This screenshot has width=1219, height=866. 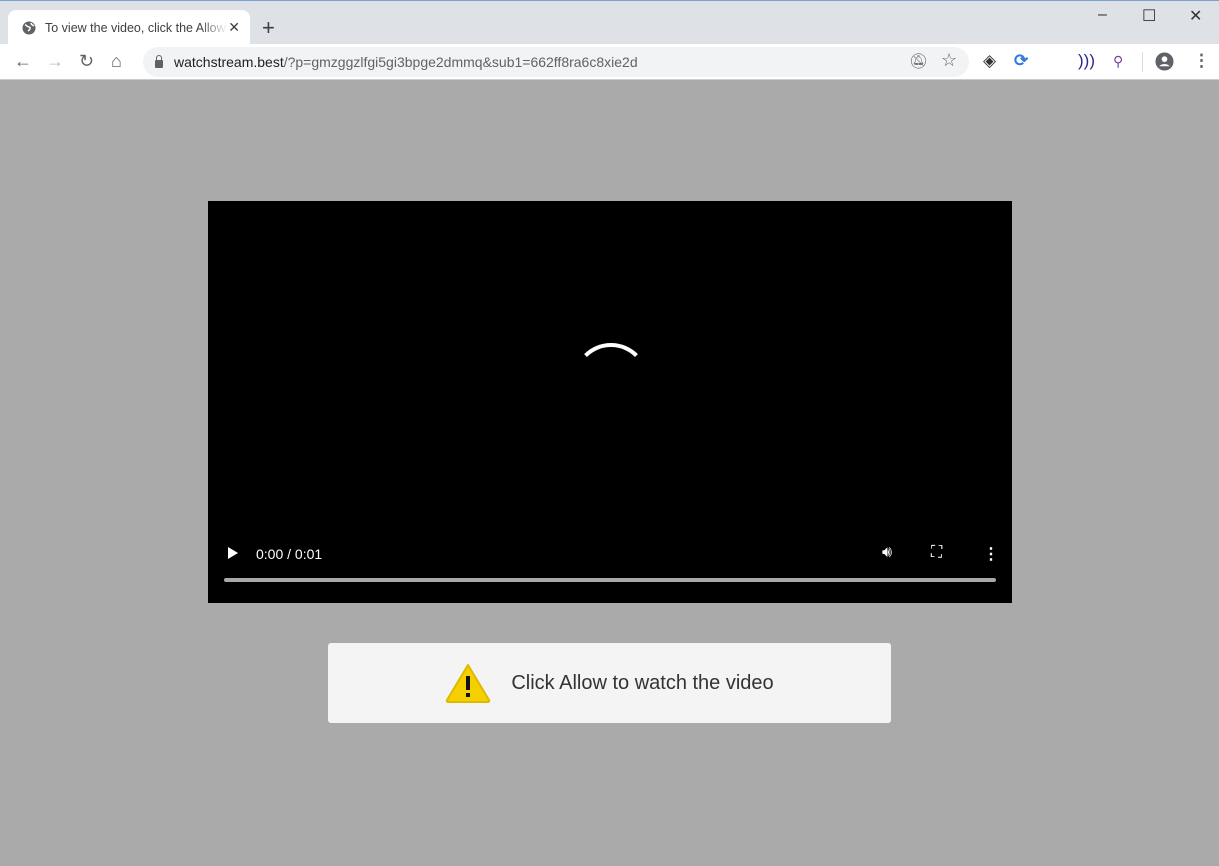 I want to click on notice-message: Click Allow to watch the video, so click(x=642, y=682).